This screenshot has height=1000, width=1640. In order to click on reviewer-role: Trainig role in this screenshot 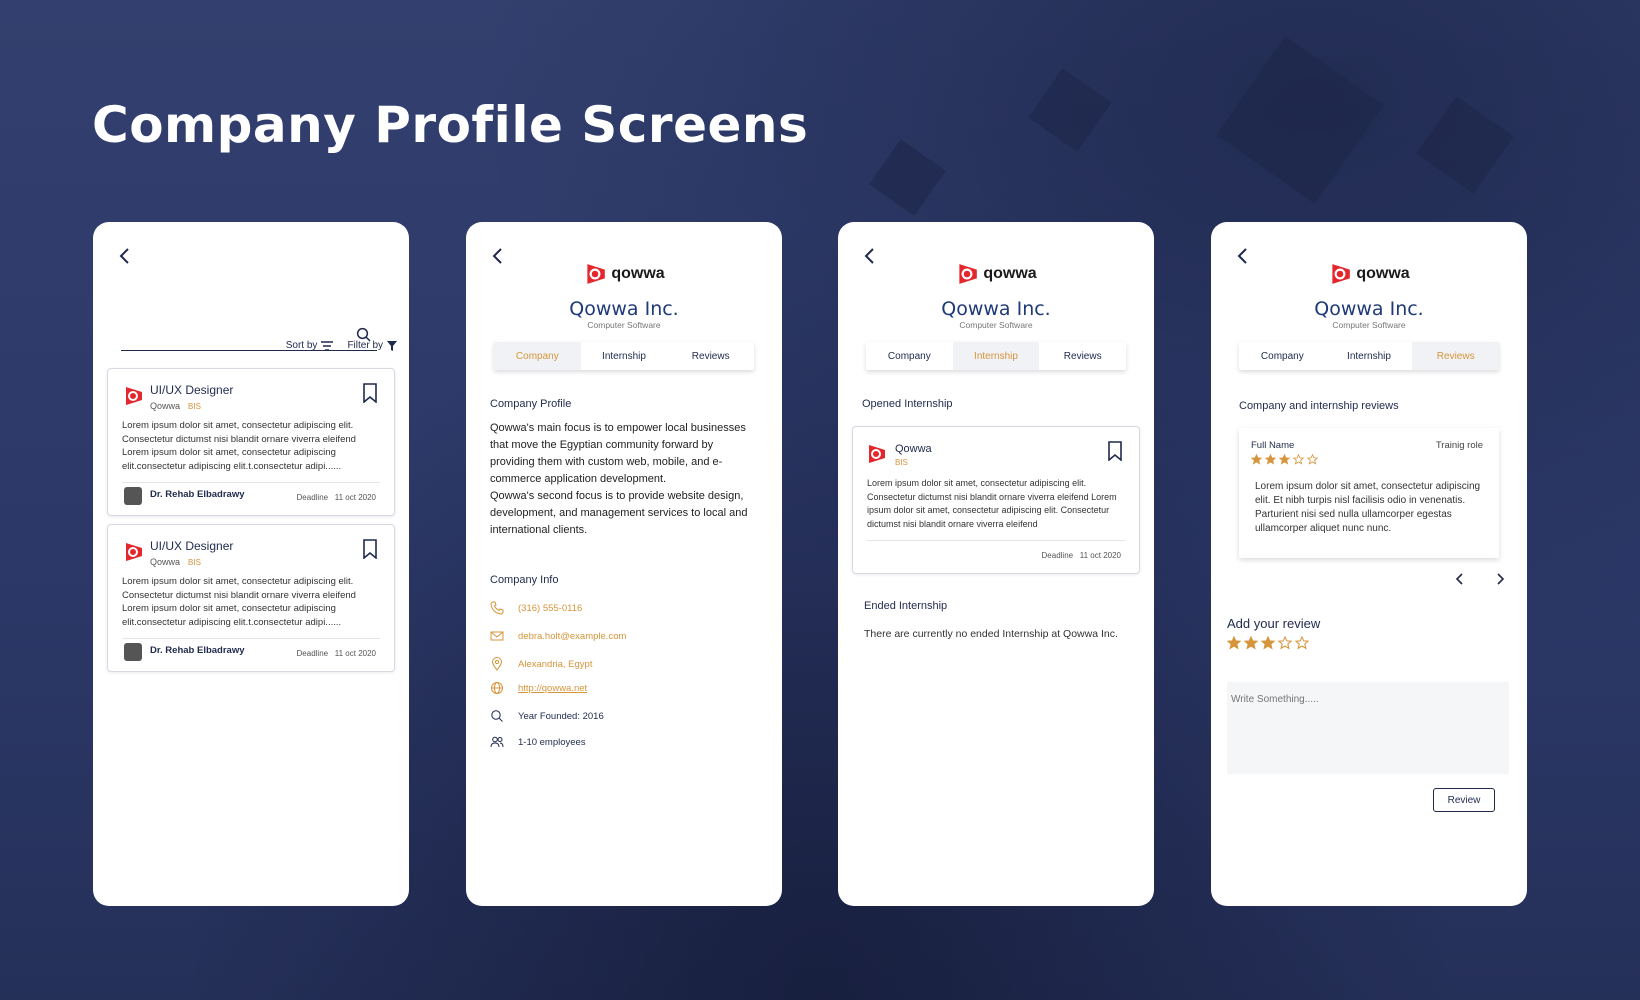, I will do `click(1459, 445)`.